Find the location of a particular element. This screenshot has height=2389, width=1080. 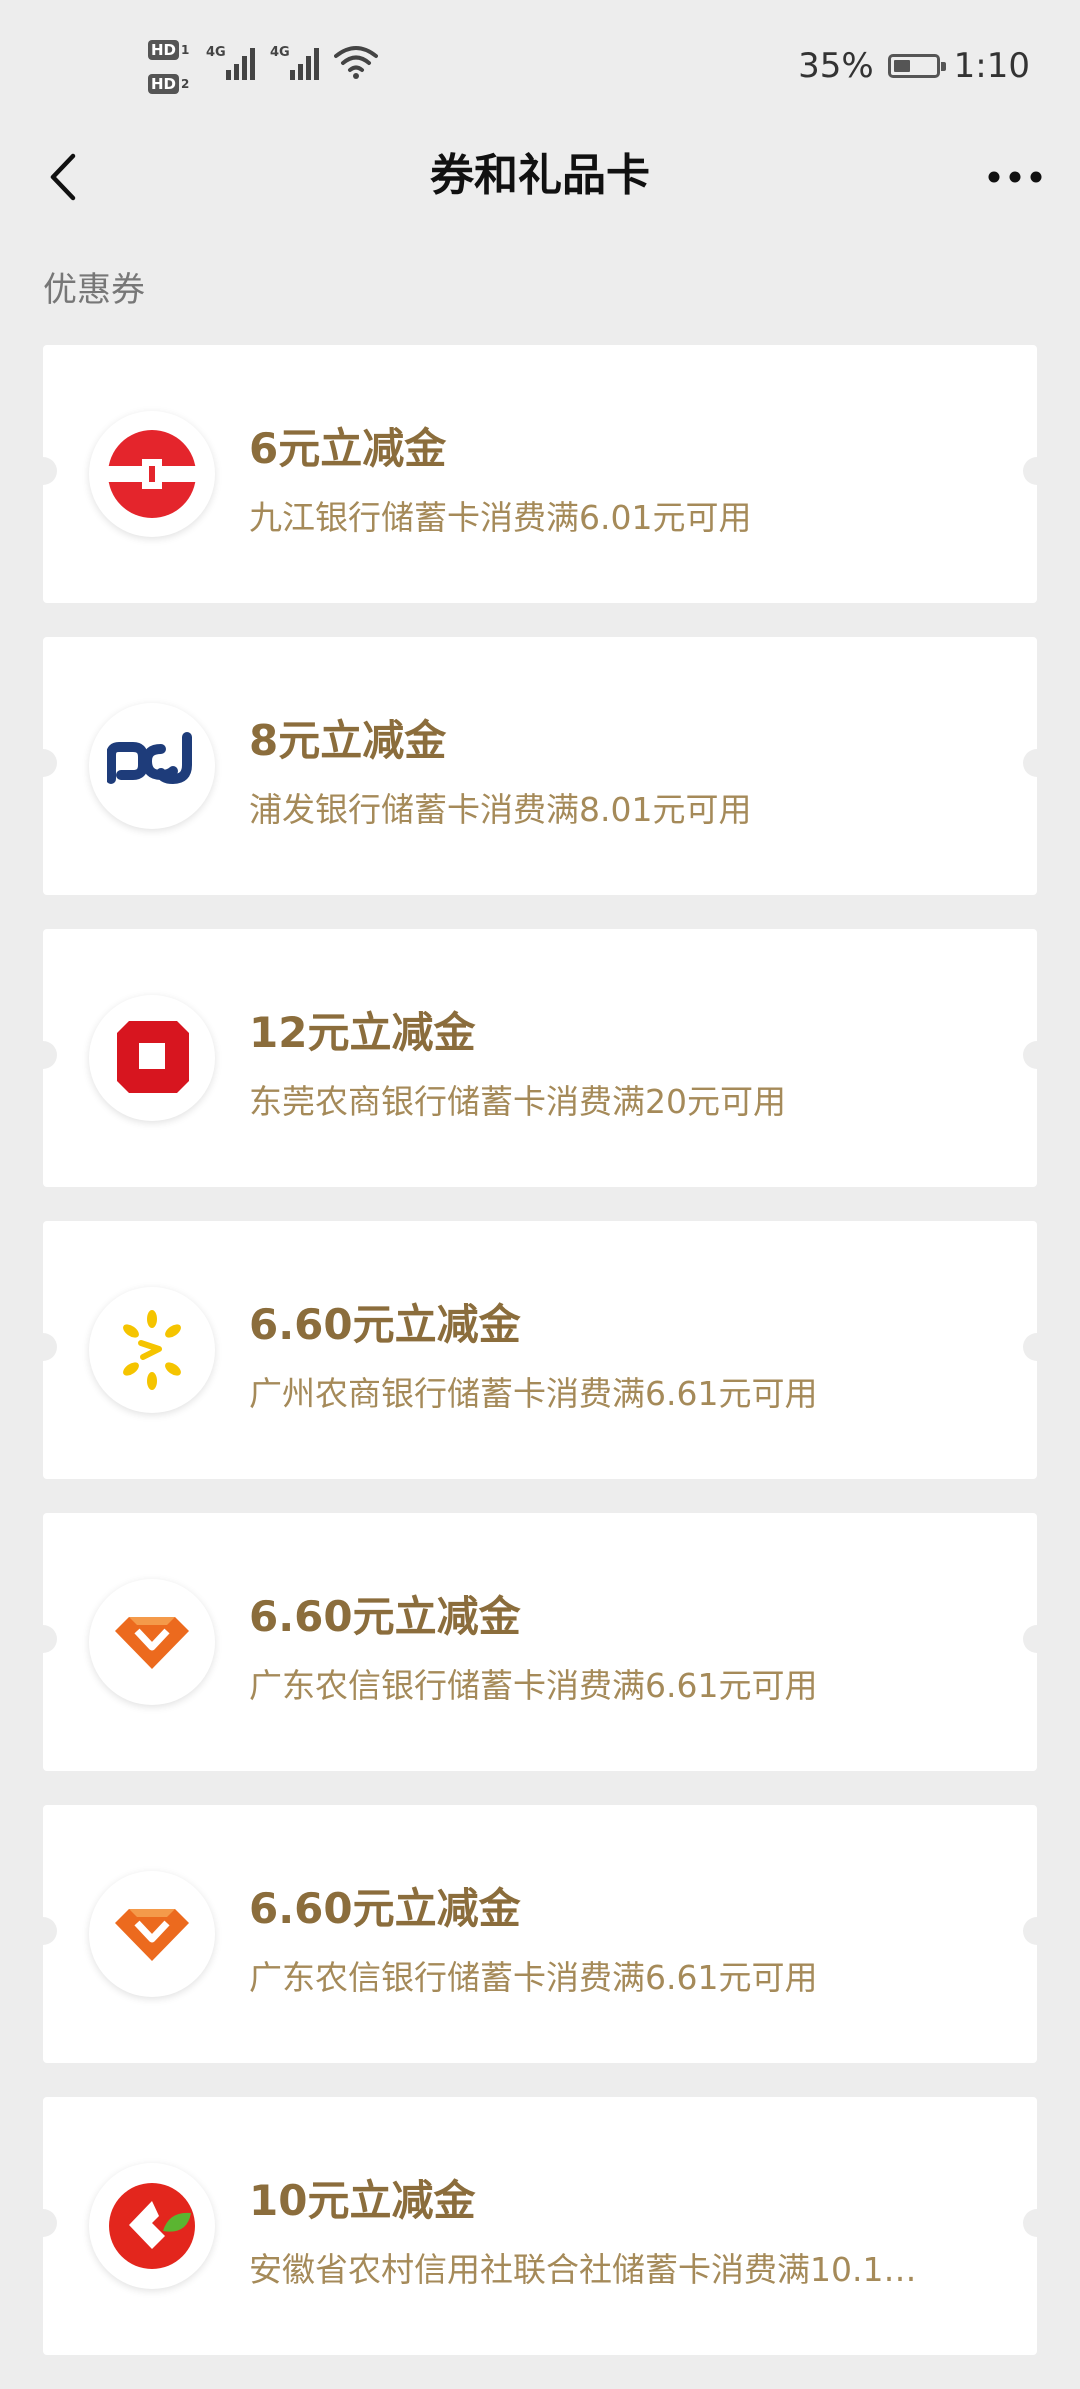

signal-1-icon: 4G is located at coordinates (234, 64).